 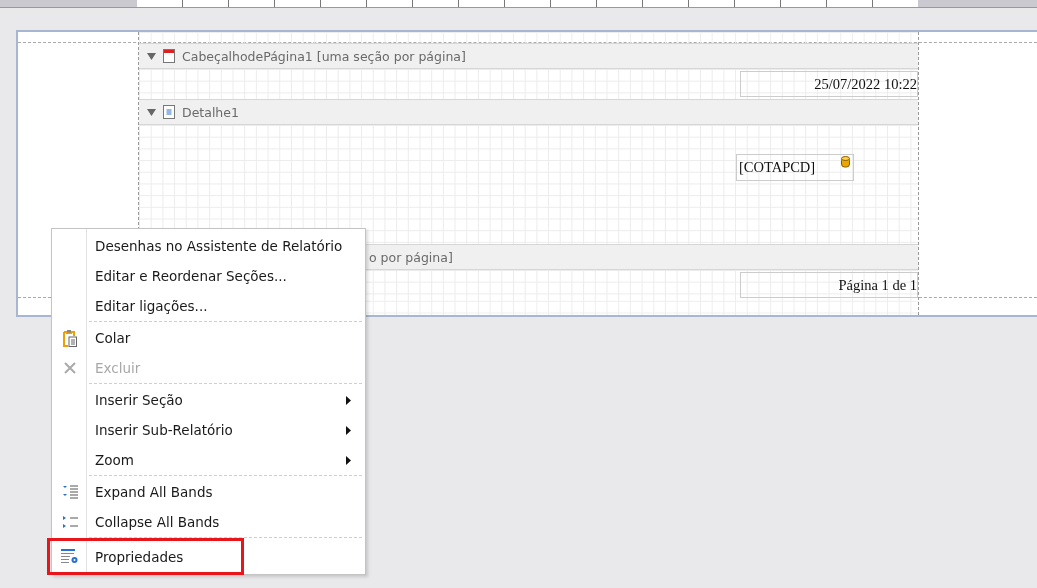 I want to click on report-field: [COTAPCD], so click(x=795, y=167).